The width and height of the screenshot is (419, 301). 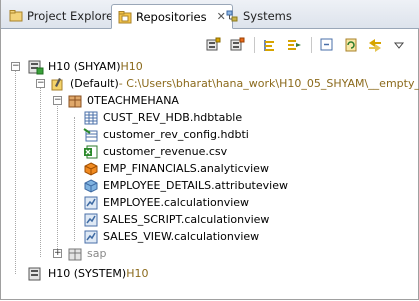 I want to click on add-system-icon, so click(x=237, y=45).